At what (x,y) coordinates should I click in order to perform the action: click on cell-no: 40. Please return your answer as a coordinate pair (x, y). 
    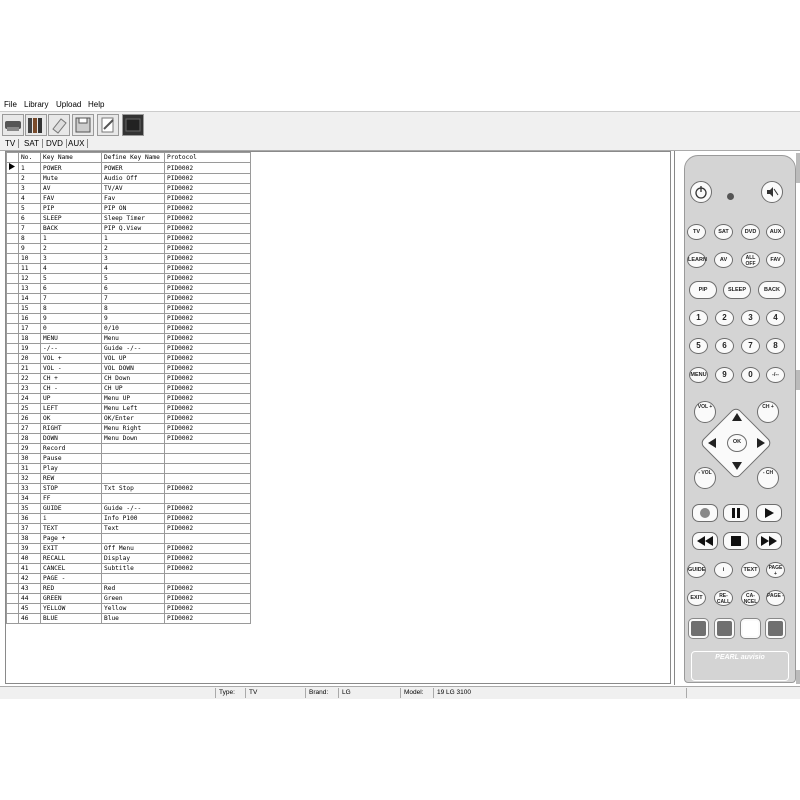
    Looking at the image, I should click on (29, 558).